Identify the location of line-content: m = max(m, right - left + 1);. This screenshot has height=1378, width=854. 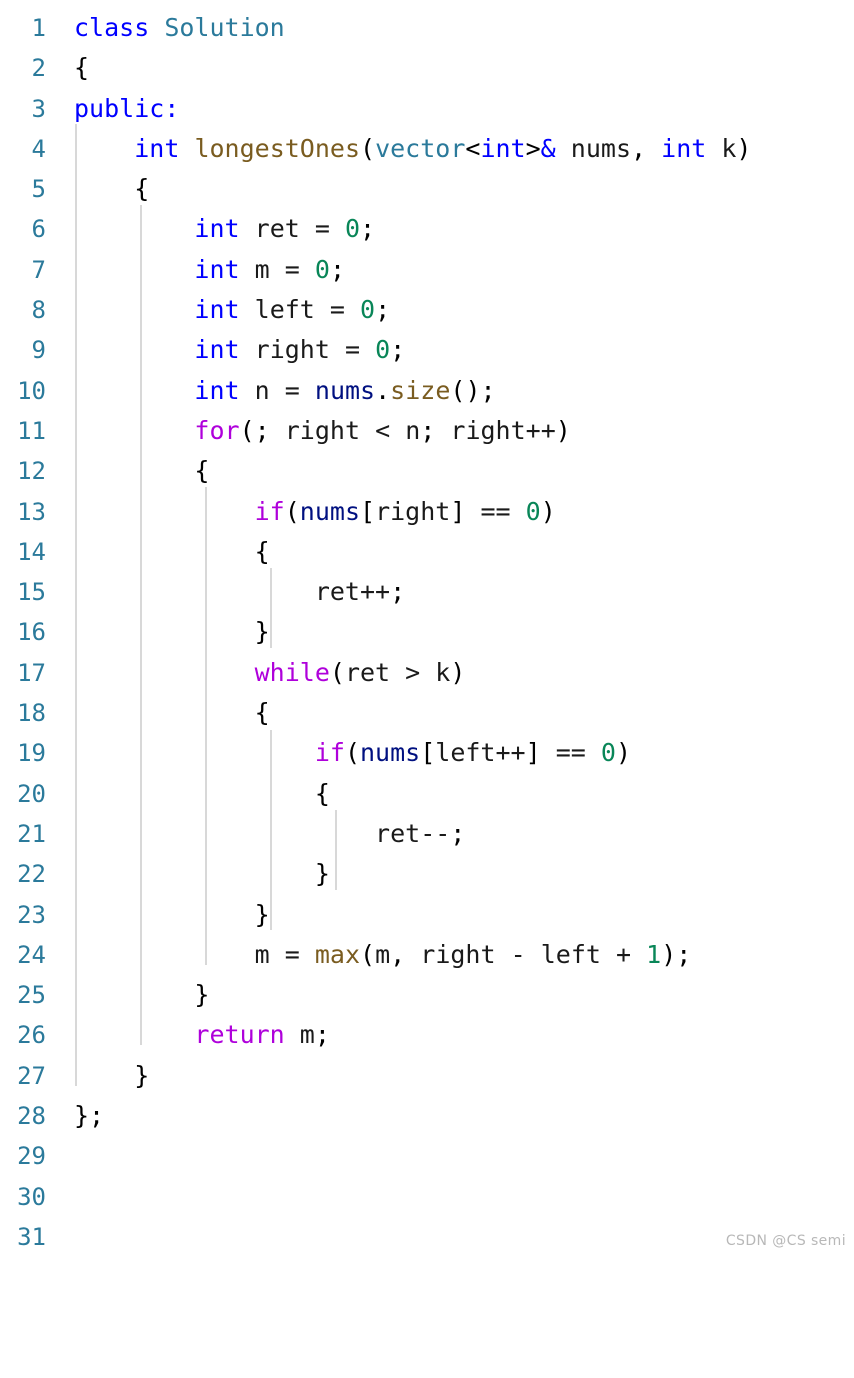
(383, 955).